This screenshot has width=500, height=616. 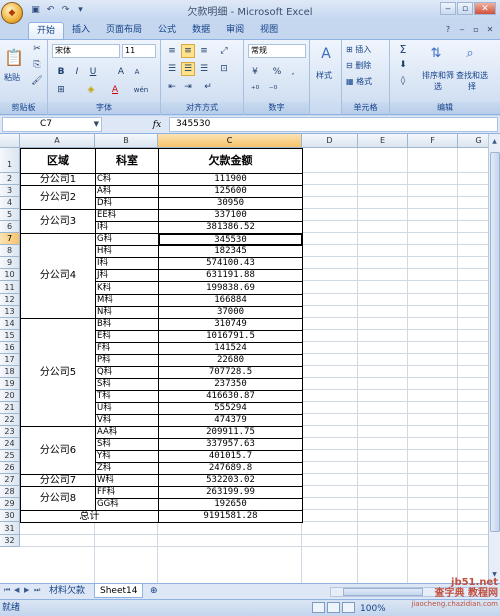 I want to click on font-size-select: 11, so click(x=139, y=51).